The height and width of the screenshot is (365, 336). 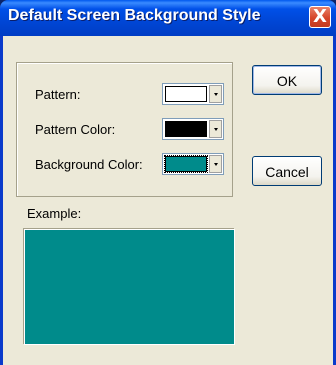 What do you see at coordinates (54, 213) in the screenshot?
I see `example-label: Example:` at bounding box center [54, 213].